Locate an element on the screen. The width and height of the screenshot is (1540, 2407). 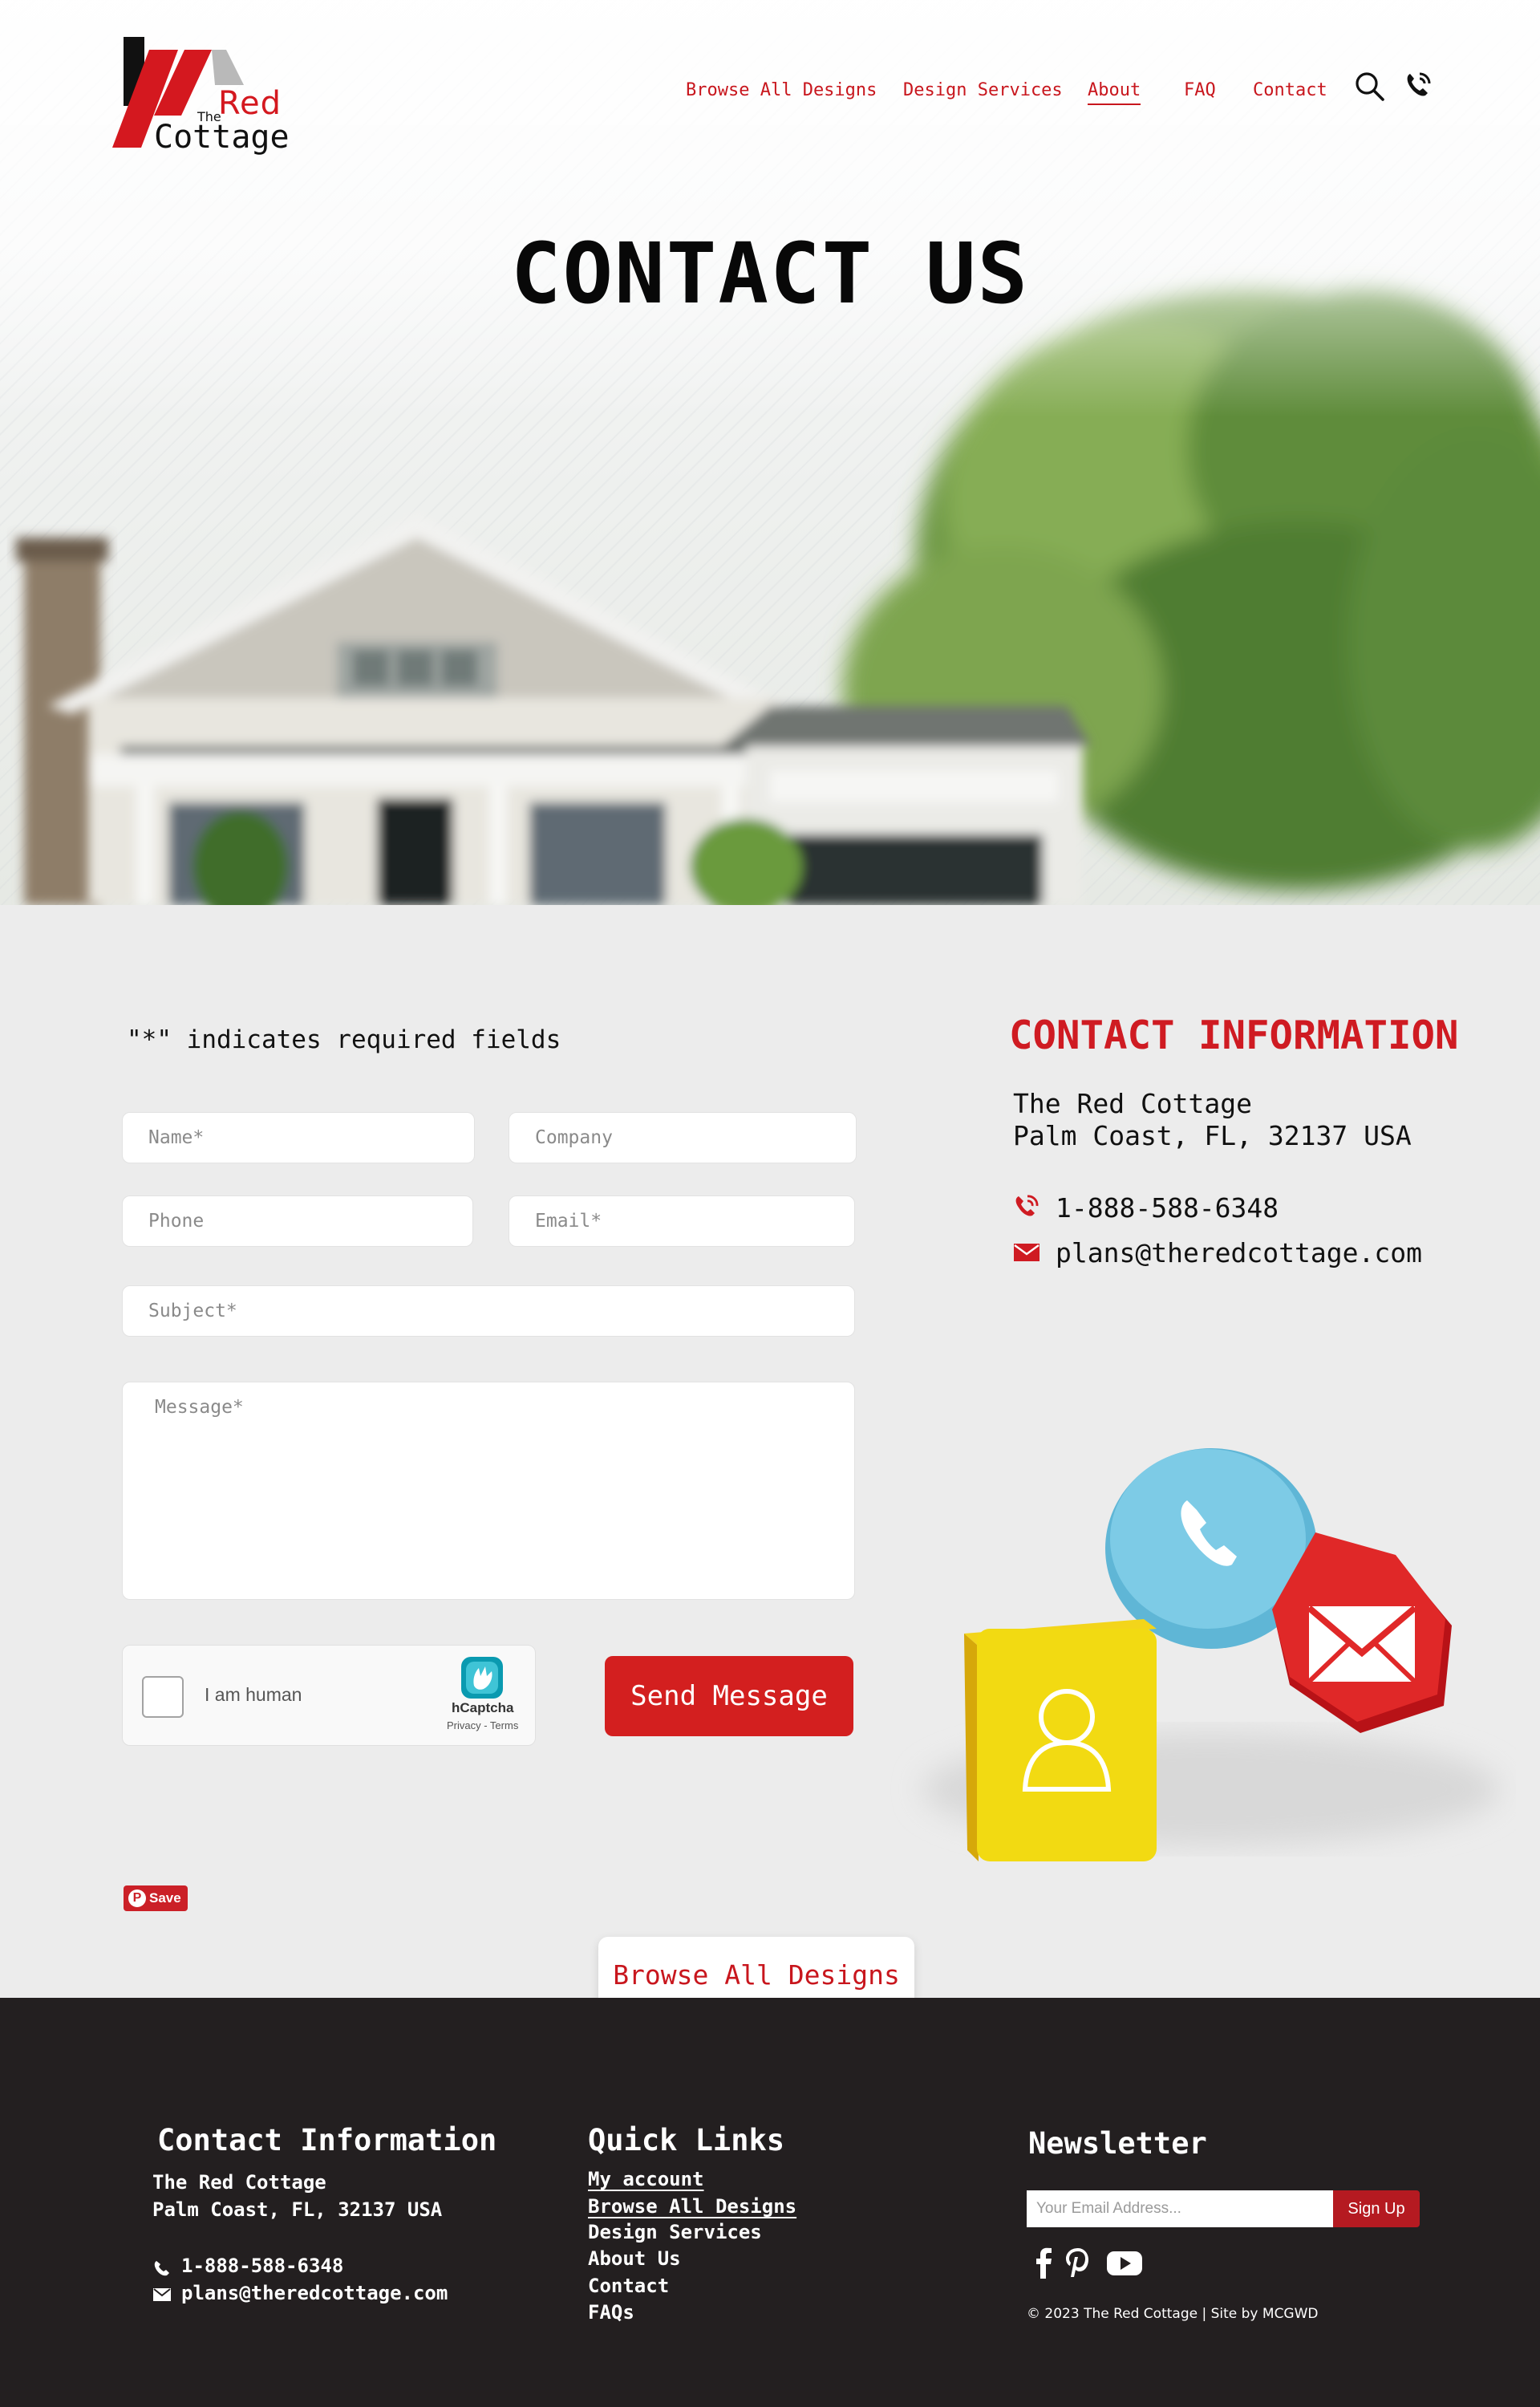
hcaptcha-logo-icon is located at coordinates (482, 1678).